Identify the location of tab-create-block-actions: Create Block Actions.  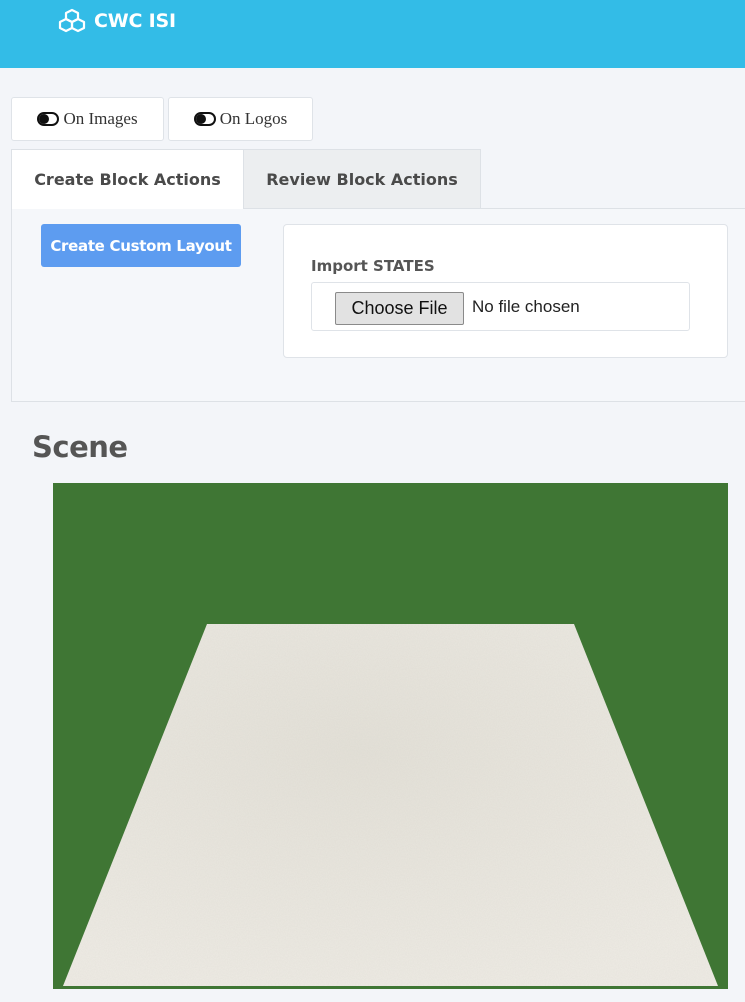
(127, 179).